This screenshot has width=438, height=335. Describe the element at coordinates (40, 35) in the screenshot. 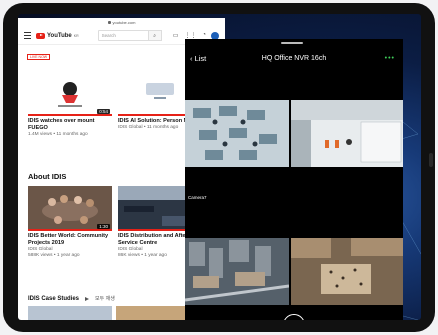

I see `youtube-play-icon` at that location.